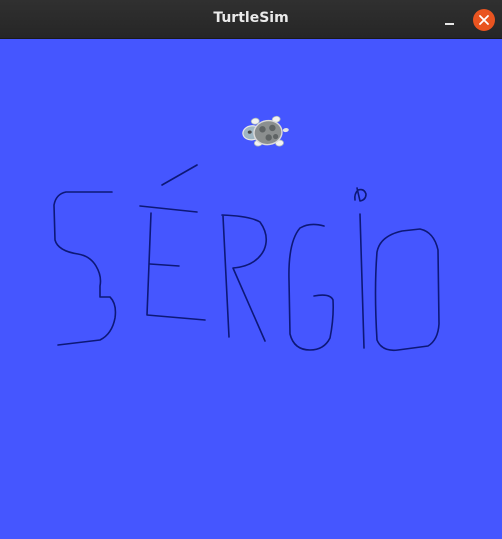  I want to click on letter-o-stroke, so click(407, 290).